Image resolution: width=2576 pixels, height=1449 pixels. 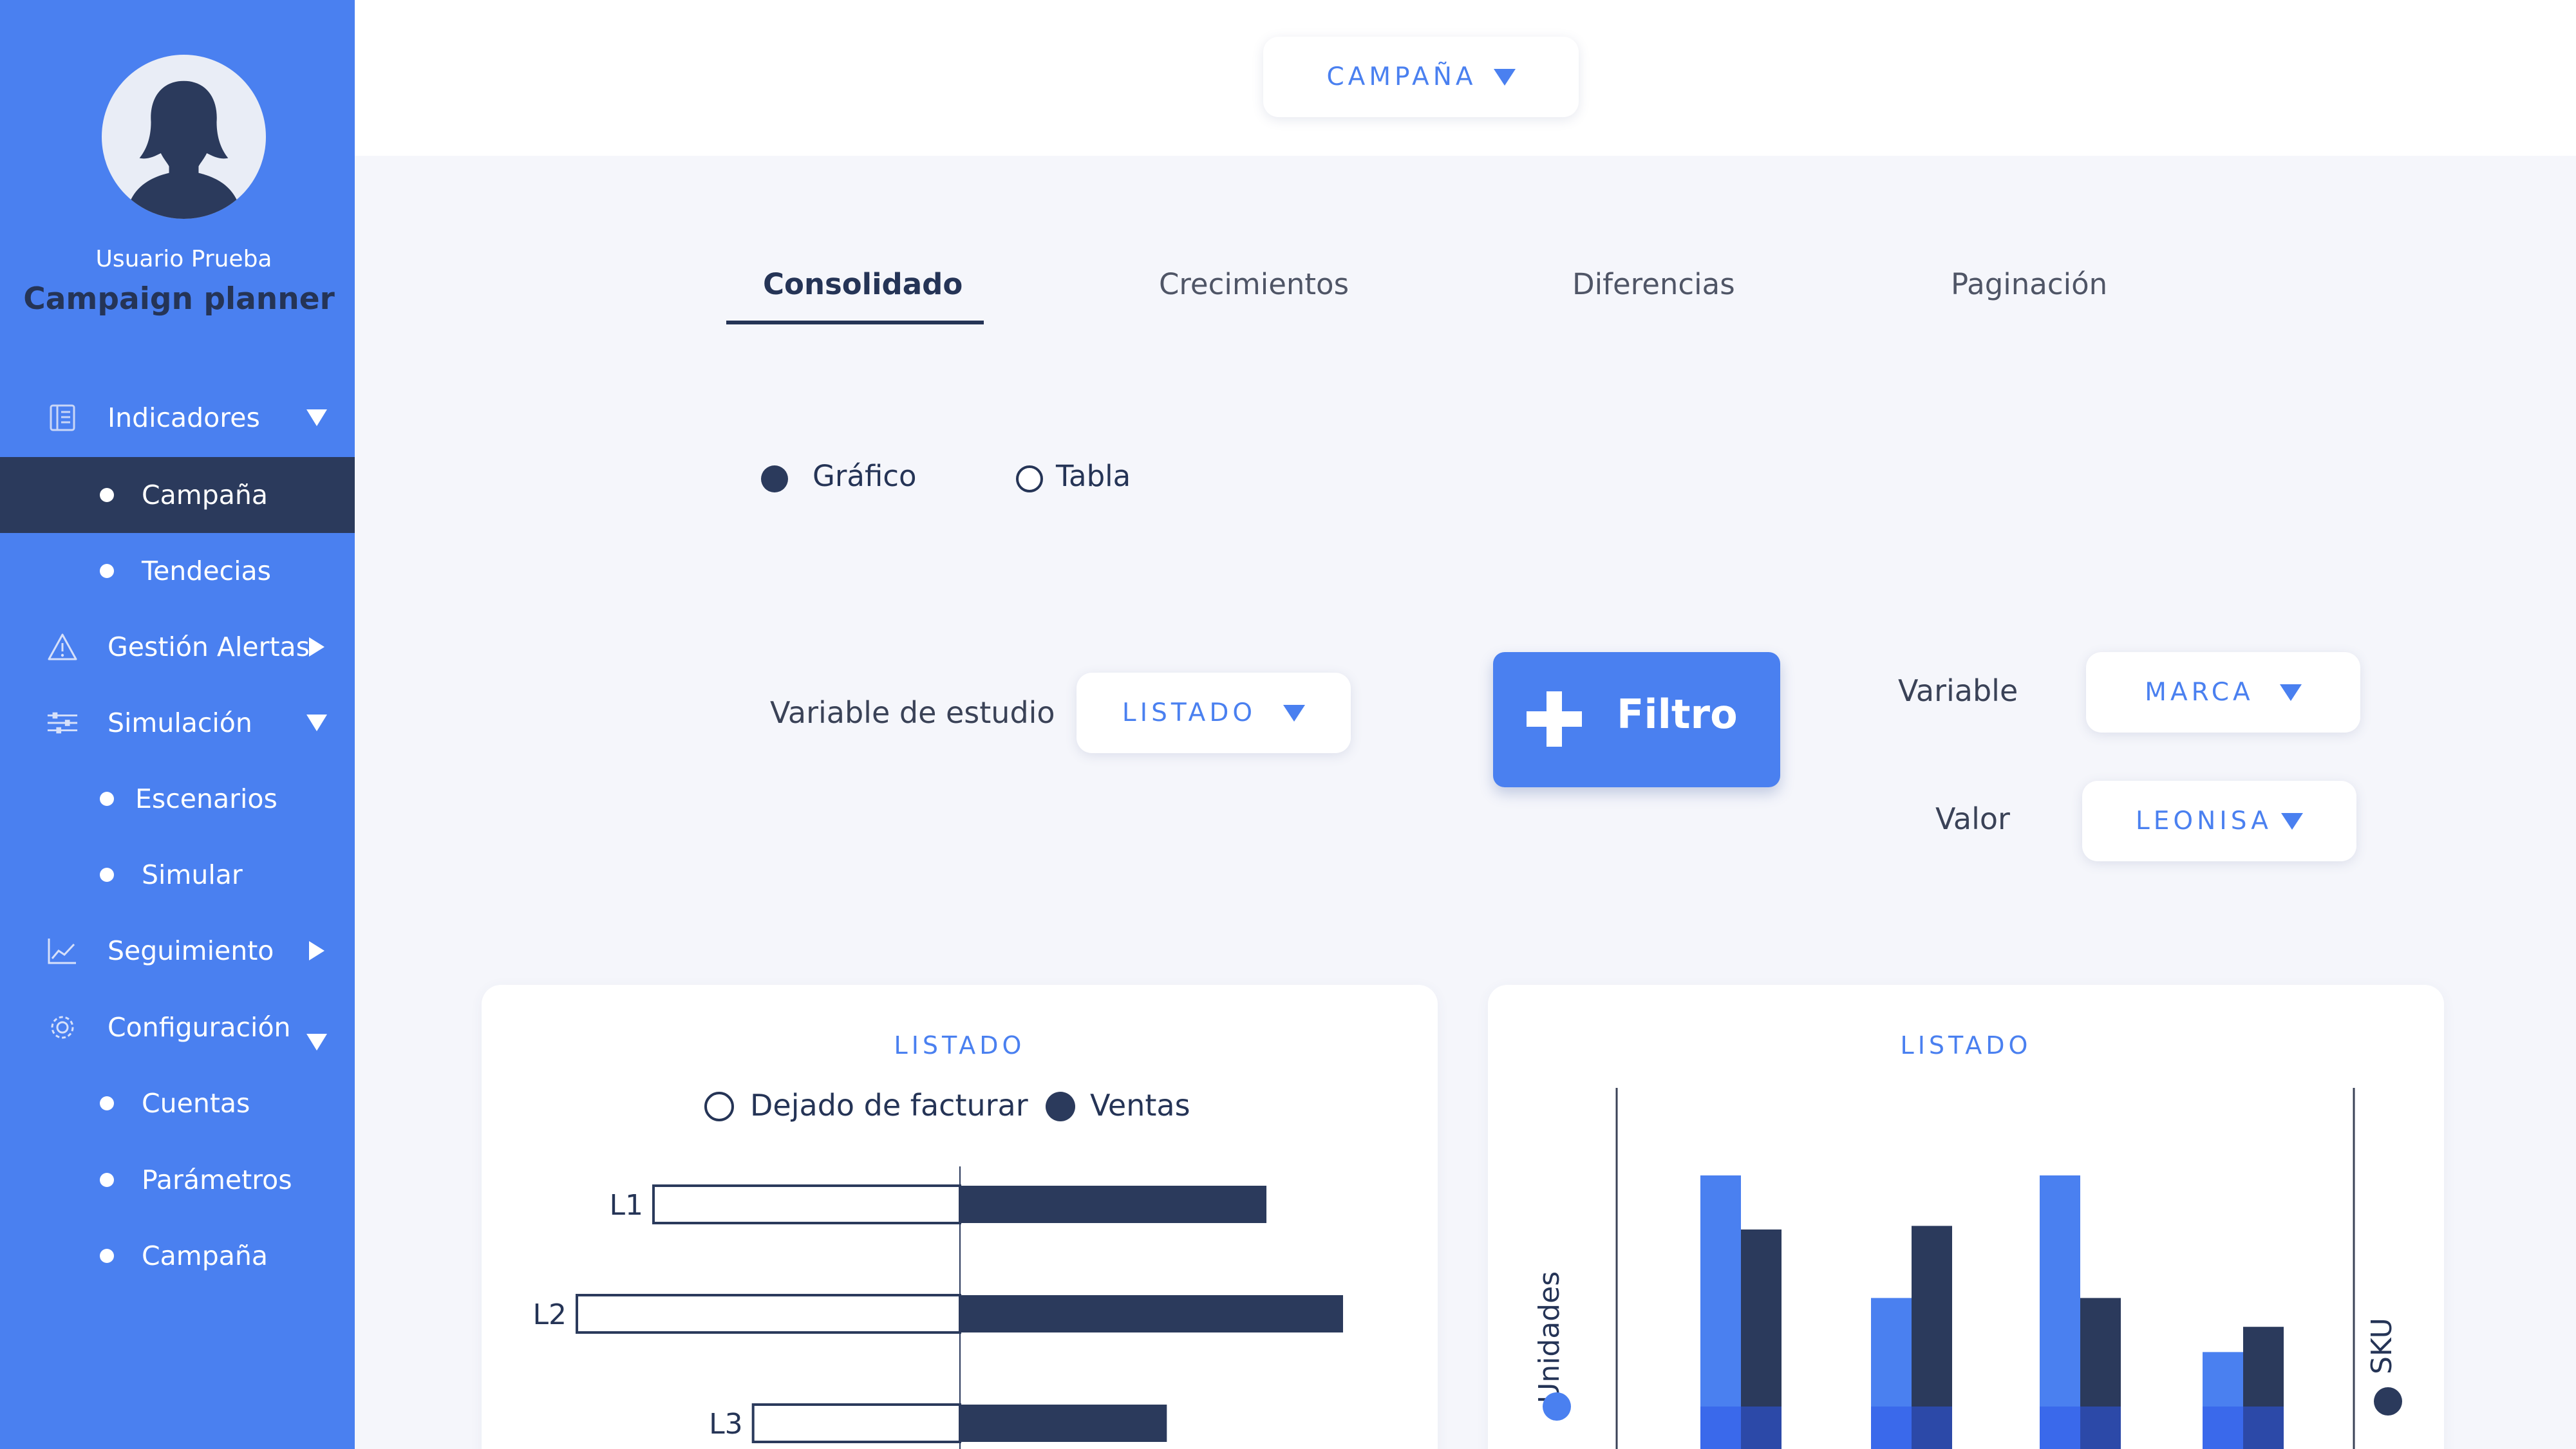 What do you see at coordinates (179, 299) in the screenshot?
I see `app-name: Campaign planner` at bounding box center [179, 299].